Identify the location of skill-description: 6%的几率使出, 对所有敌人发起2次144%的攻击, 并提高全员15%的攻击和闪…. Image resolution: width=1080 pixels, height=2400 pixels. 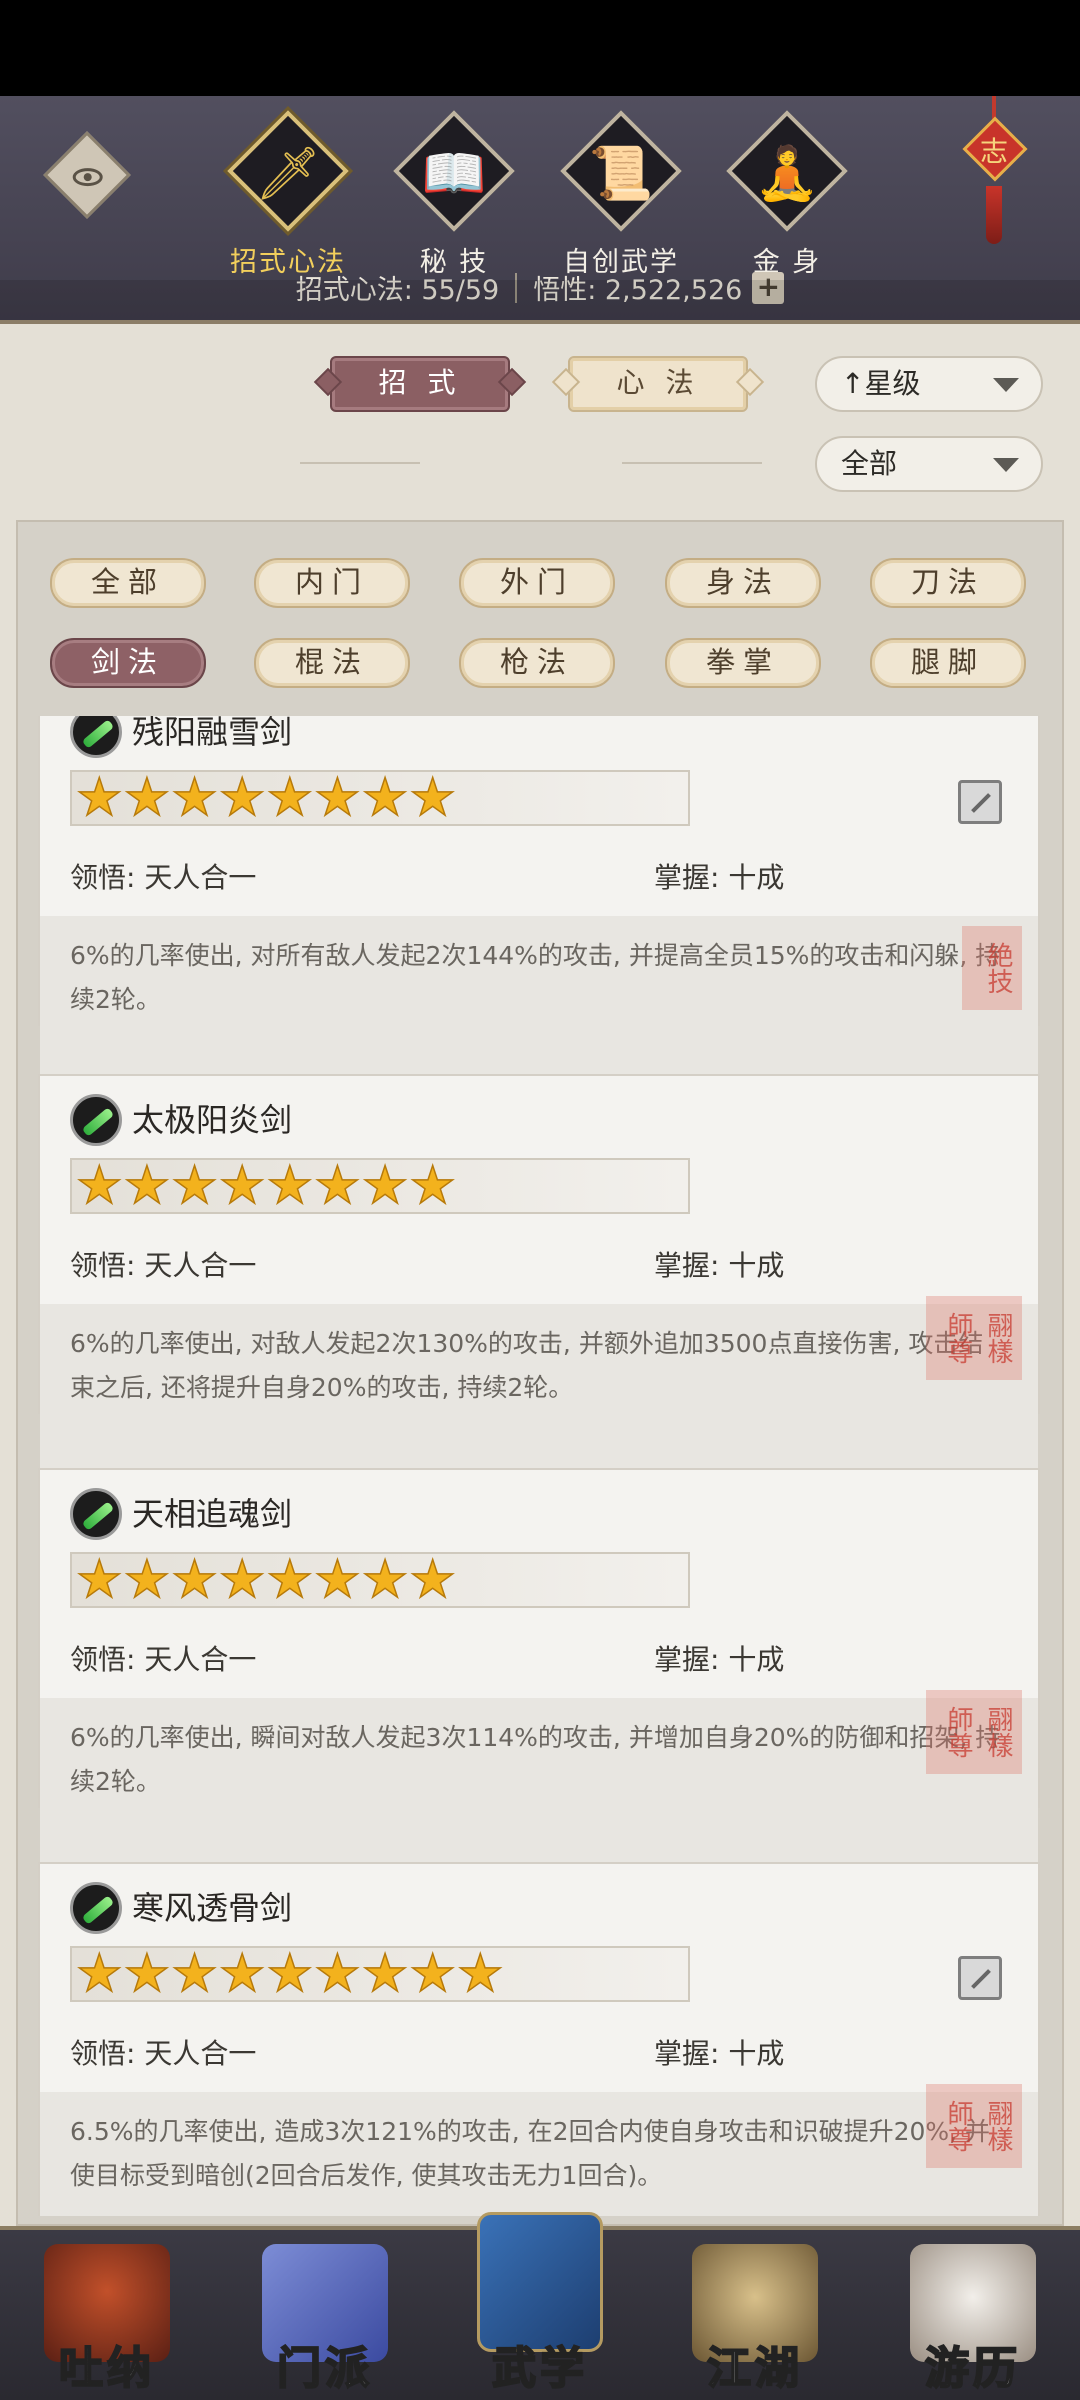
(539, 1001).